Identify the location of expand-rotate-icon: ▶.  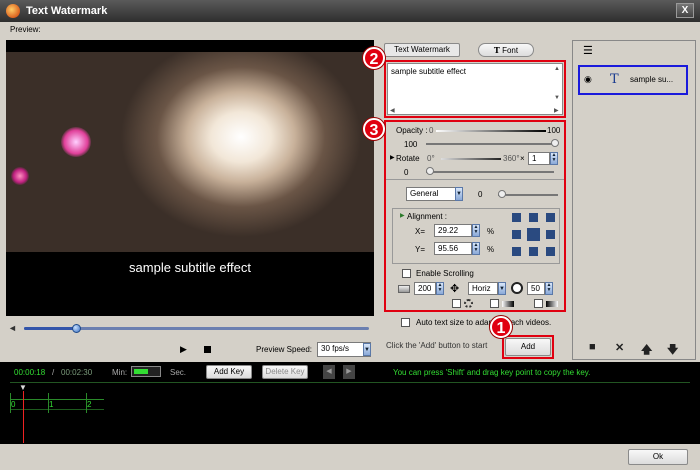
(392, 157).